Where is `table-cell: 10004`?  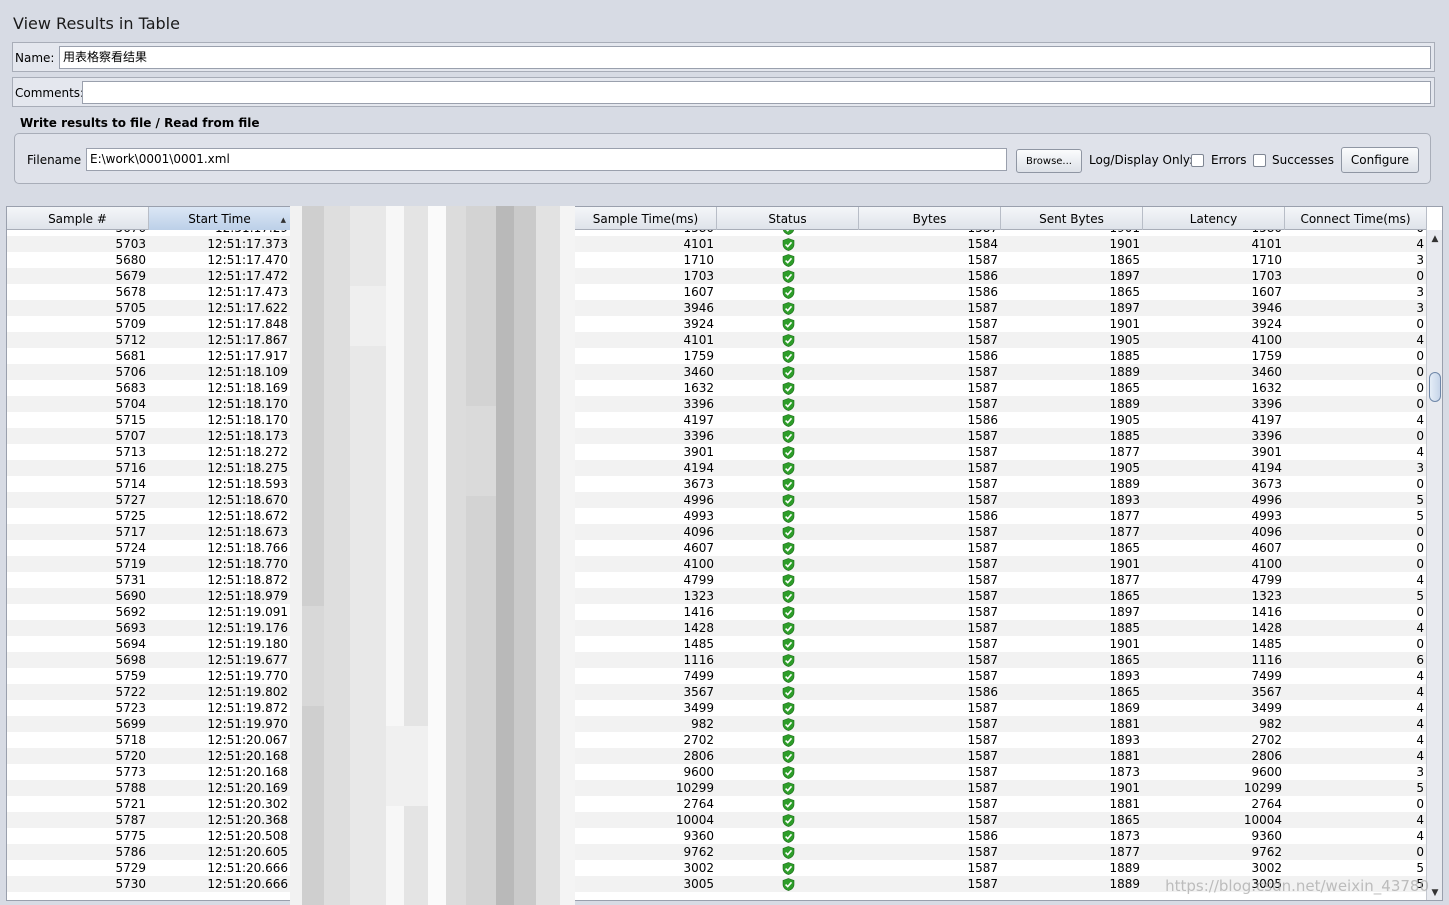
table-cell: 10004 is located at coordinates (1262, 820).